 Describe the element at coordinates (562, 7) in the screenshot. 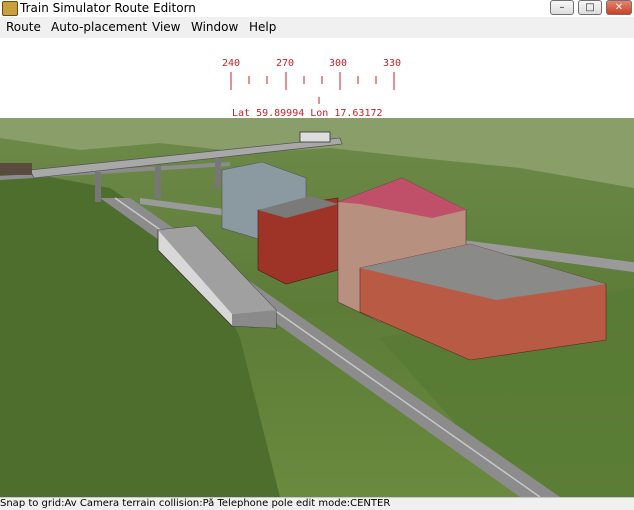

I see `minimize-button: –` at that location.